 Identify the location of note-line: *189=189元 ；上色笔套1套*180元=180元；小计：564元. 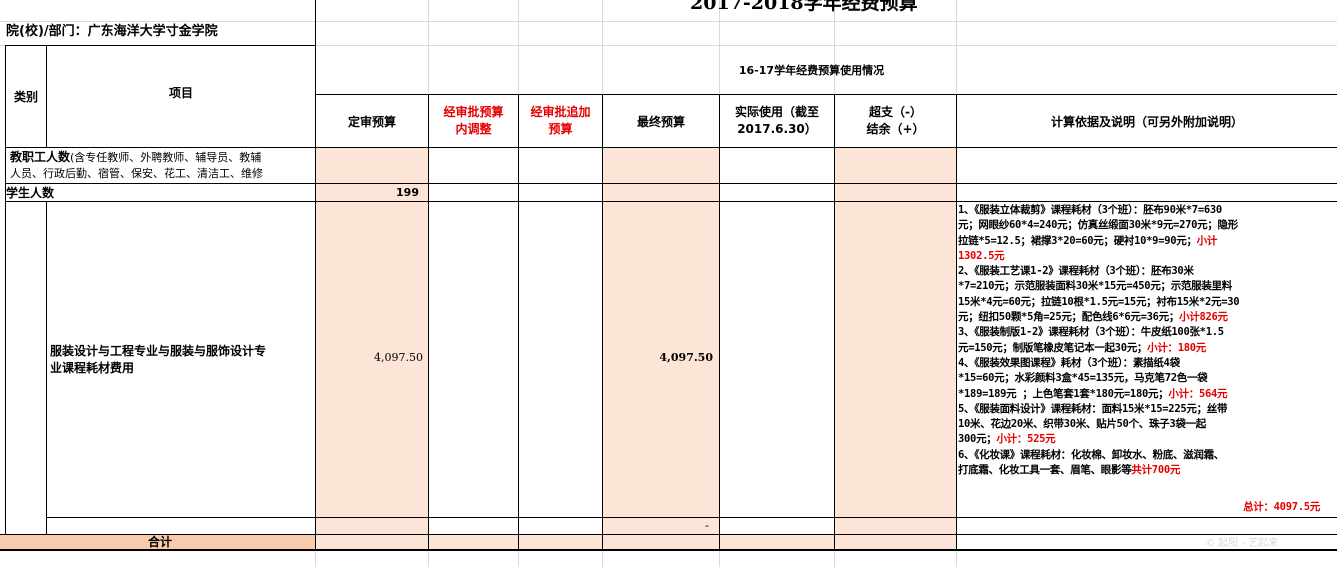
(1147, 394).